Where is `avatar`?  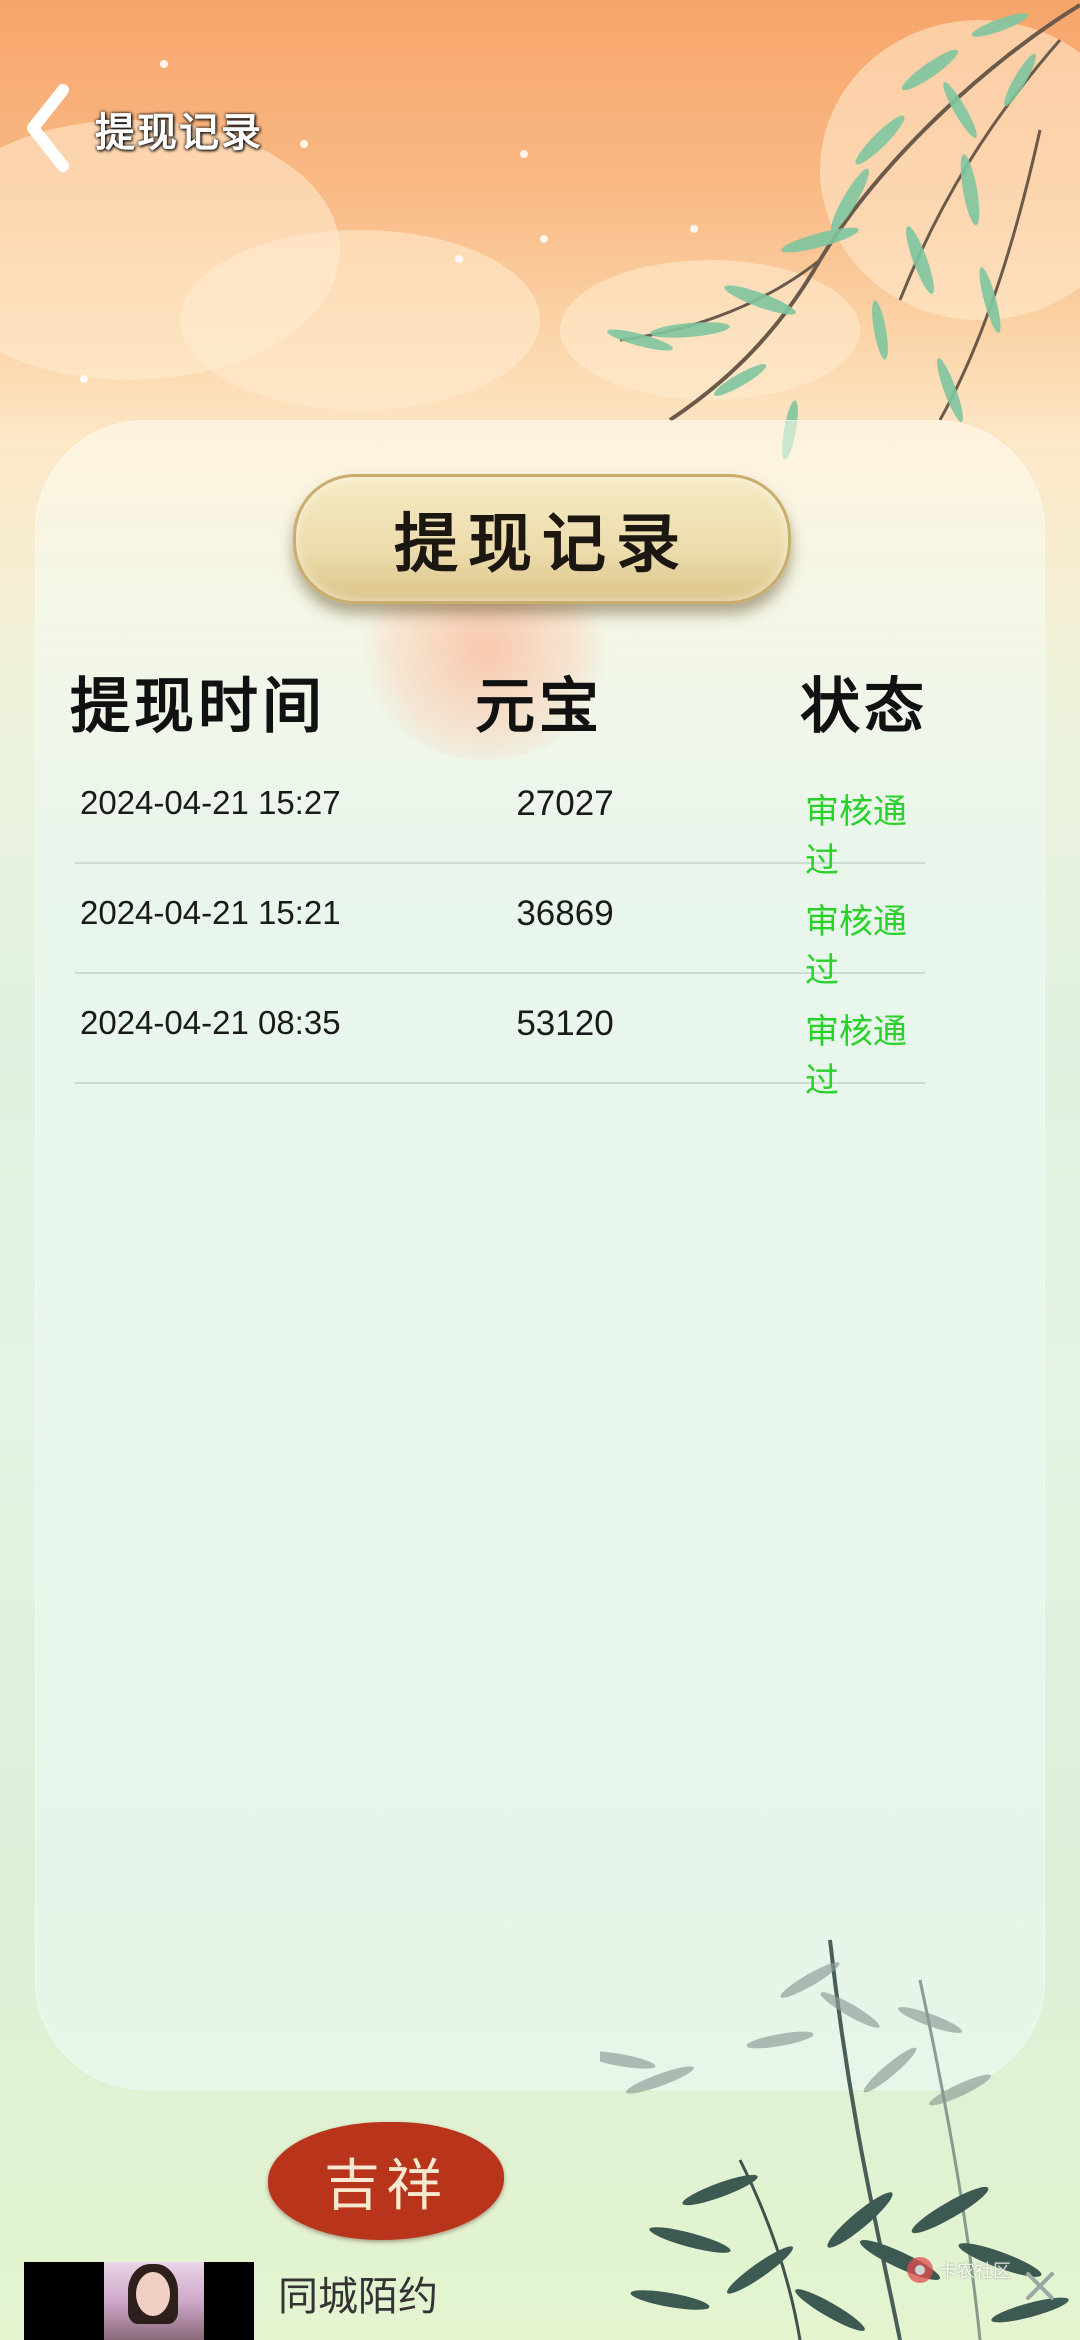 avatar is located at coordinates (154, 2301).